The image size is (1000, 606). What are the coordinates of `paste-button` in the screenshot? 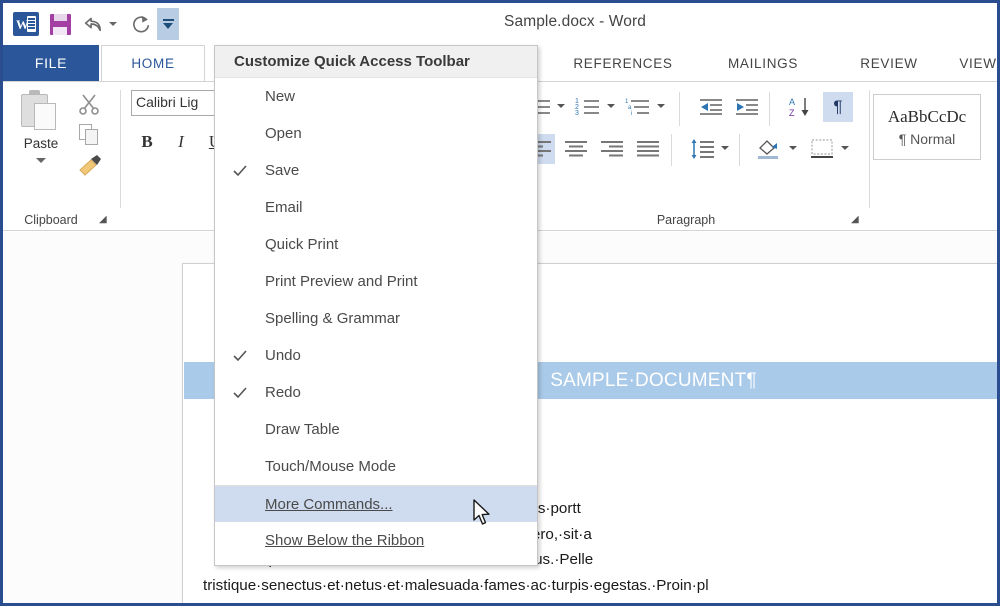 It's located at (41, 112).